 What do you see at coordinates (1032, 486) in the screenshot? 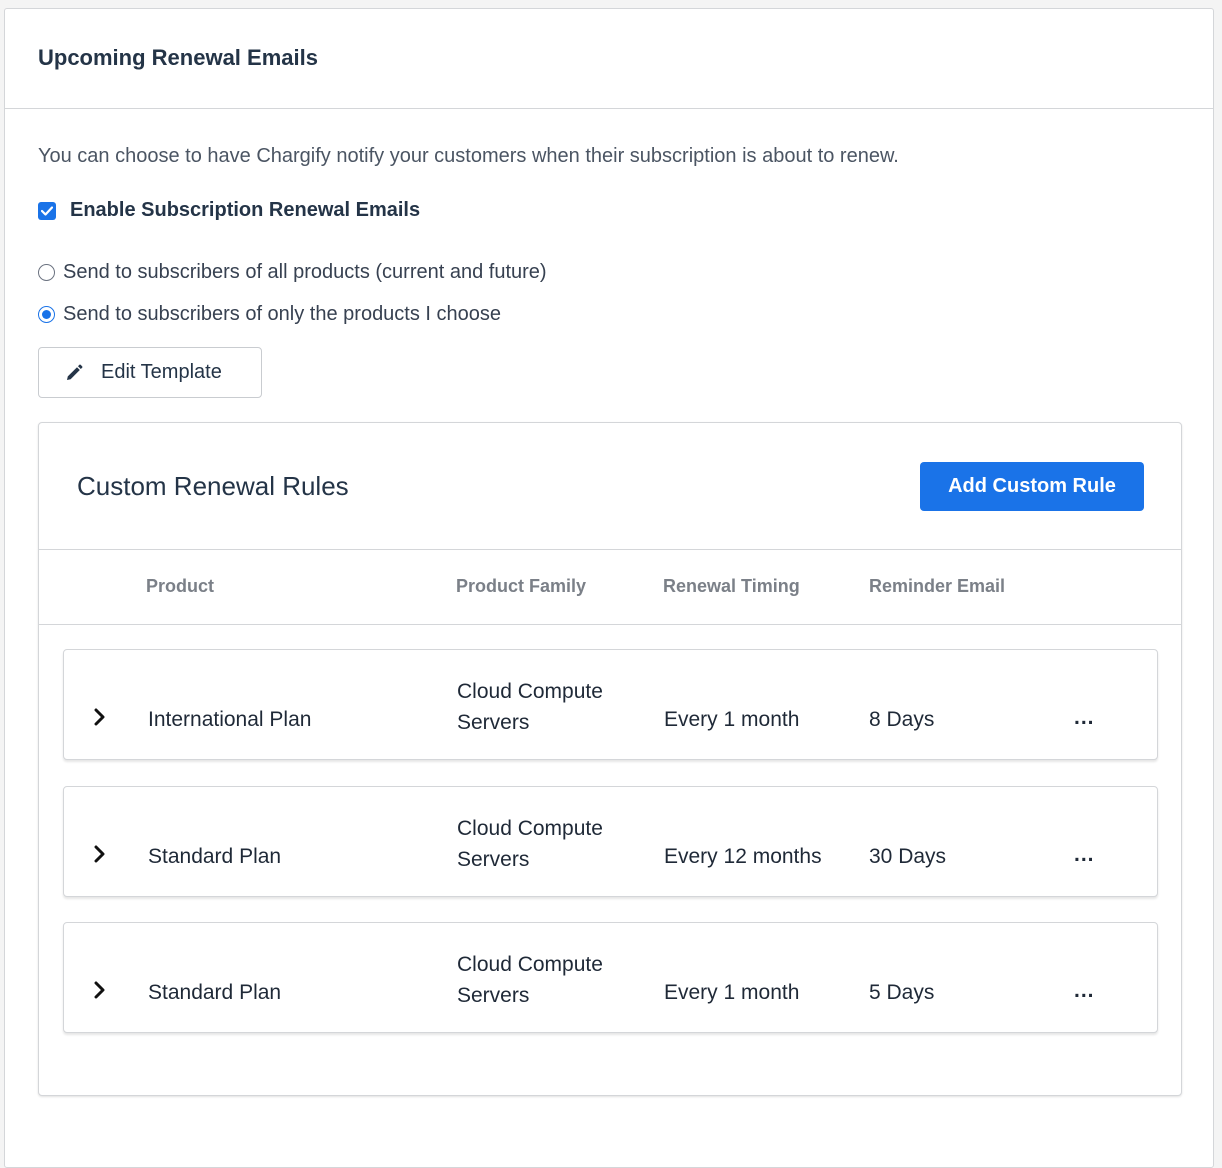
I see `add-custom-rule-button: Add Custom Rule` at bounding box center [1032, 486].